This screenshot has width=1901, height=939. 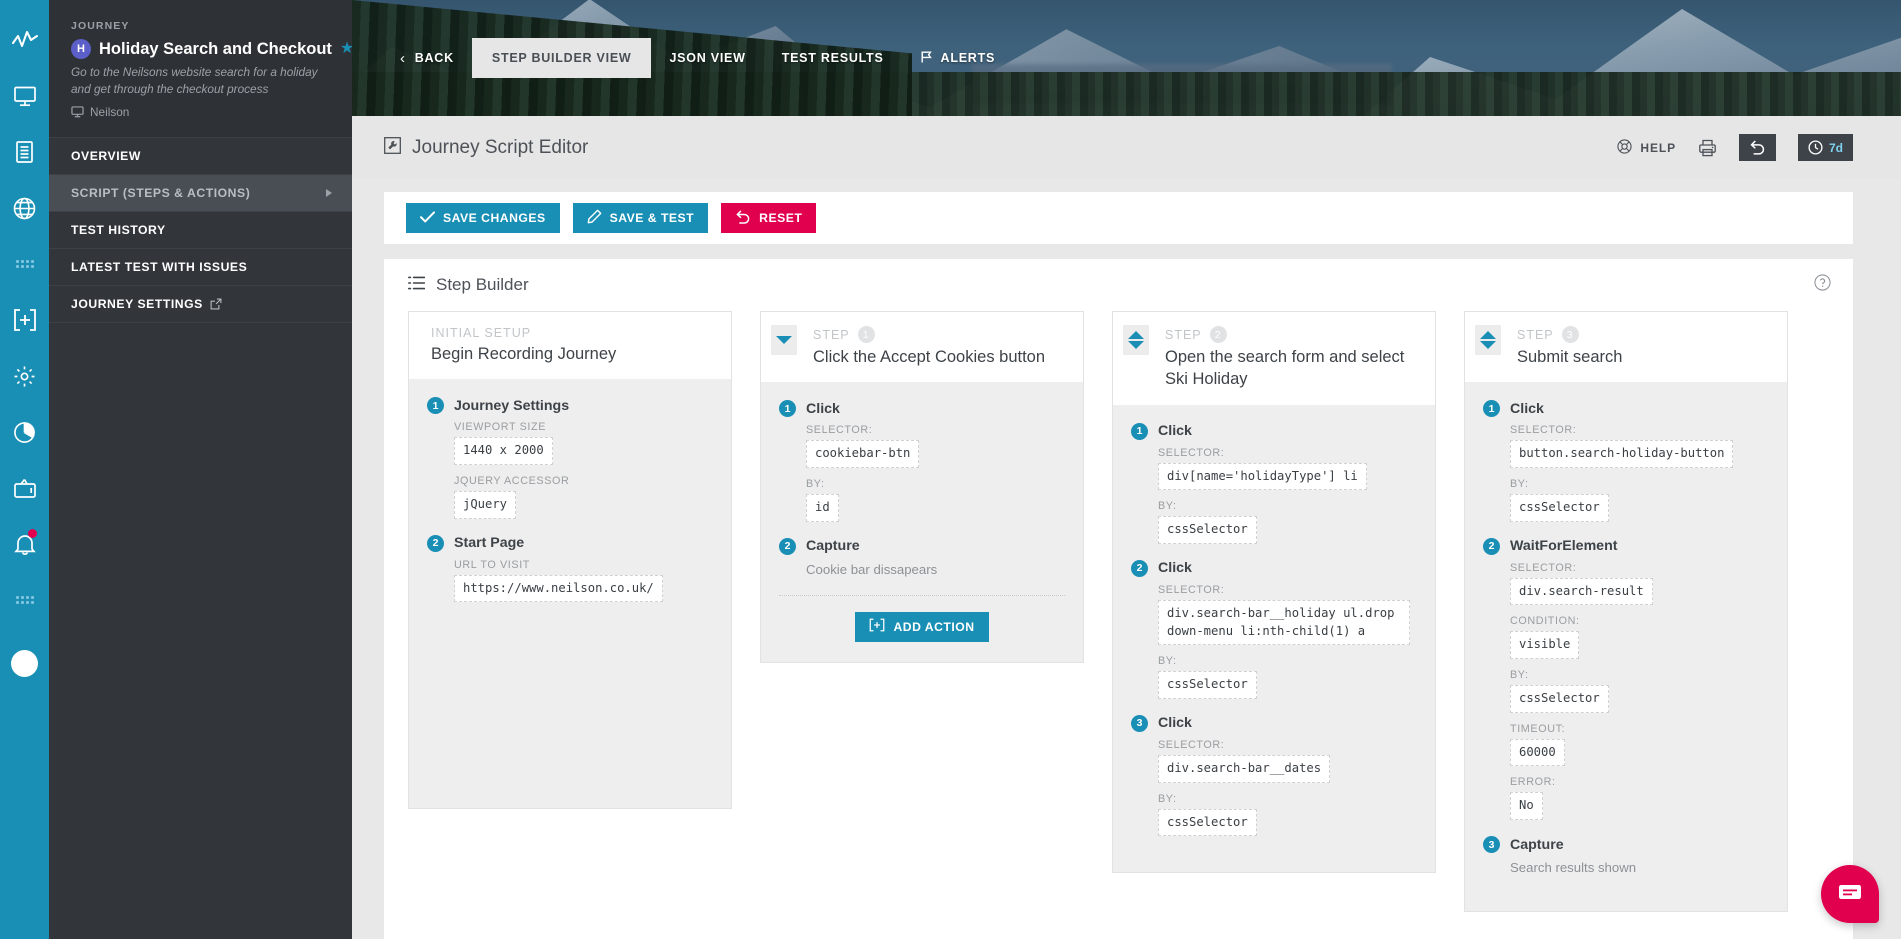 I want to click on tab-label: TEST RESULTS, so click(x=832, y=58).